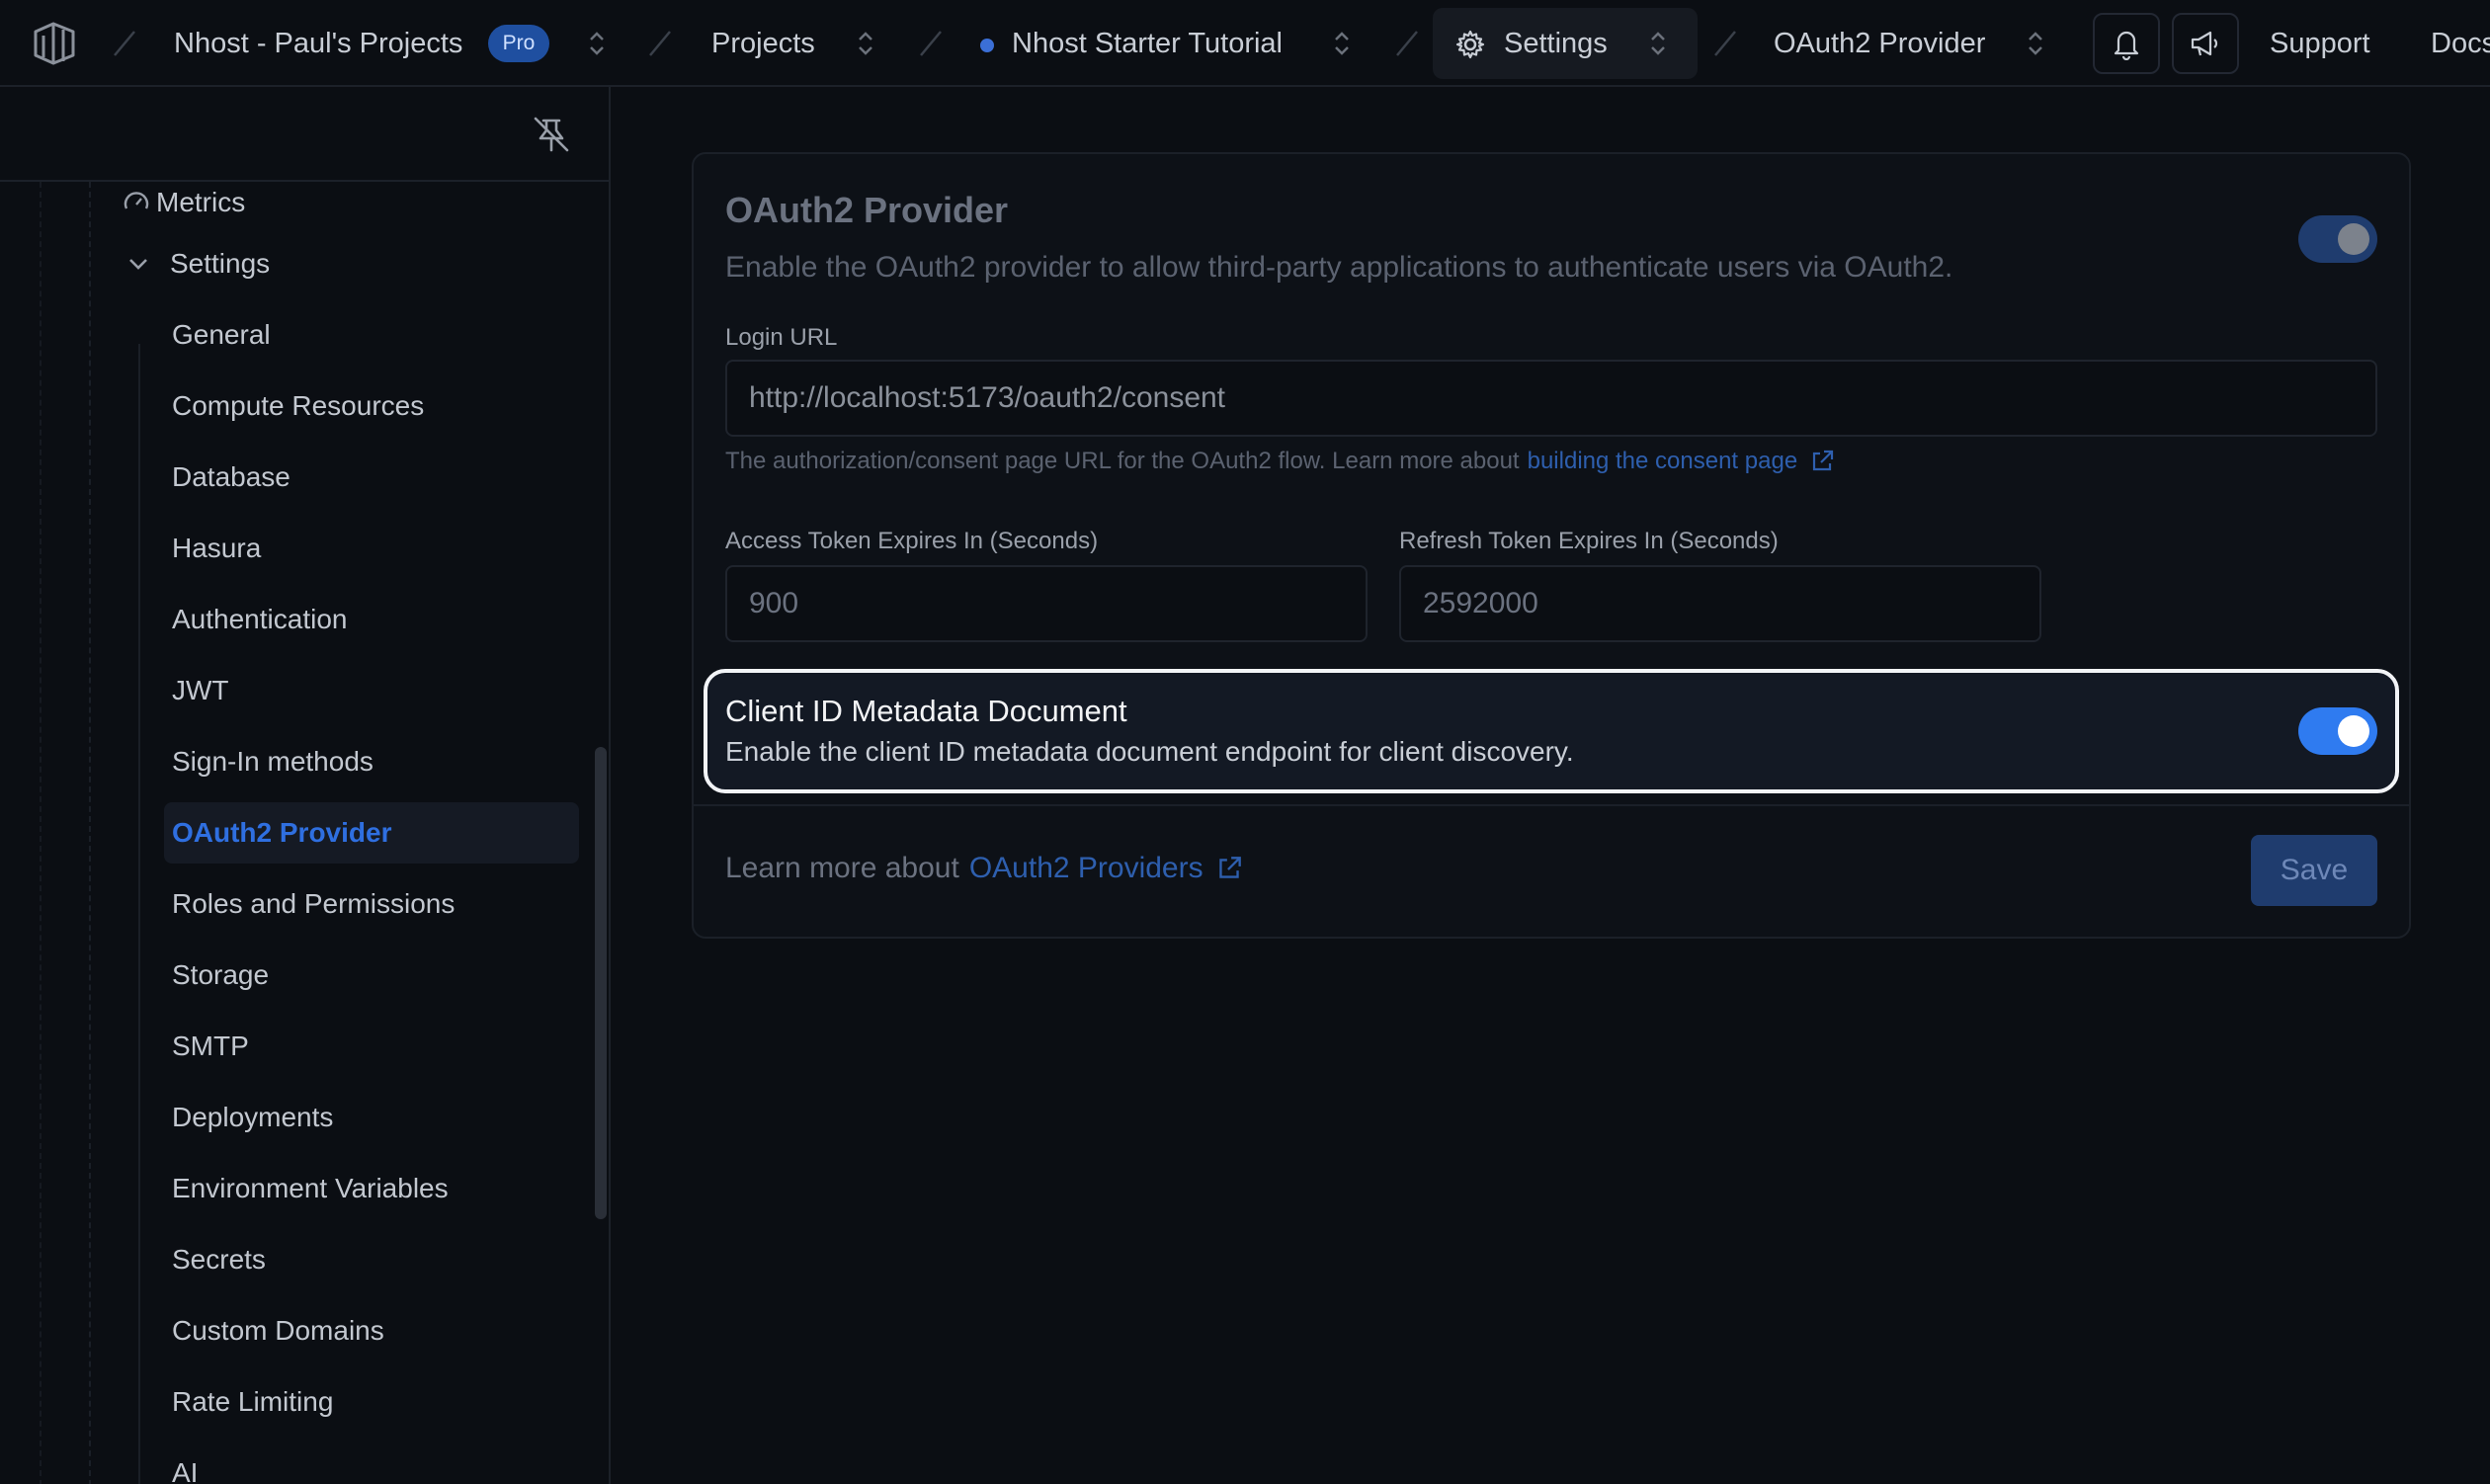 This screenshot has height=1484, width=2490. Describe the element at coordinates (371, 1463) in the screenshot. I see `sidebar-item-ai: AI` at that location.